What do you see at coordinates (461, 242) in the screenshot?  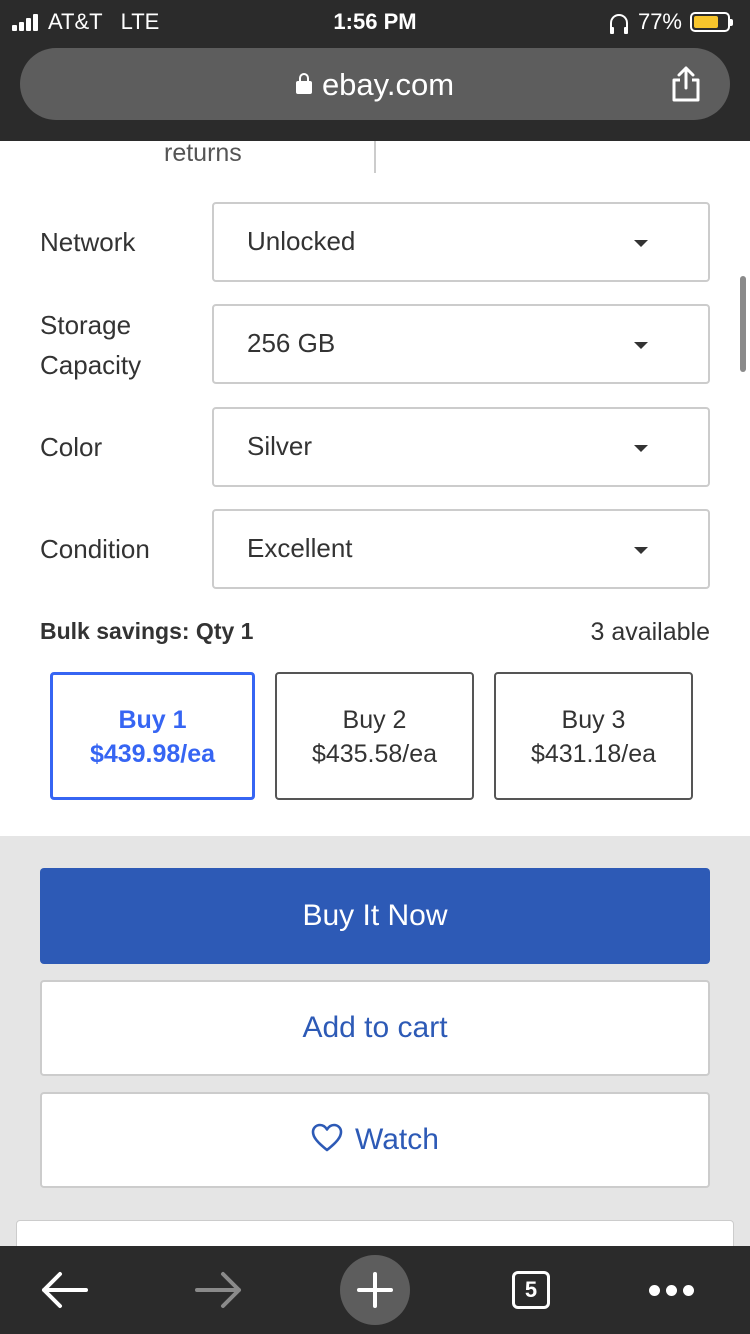 I see `network-select: Unlocked` at bounding box center [461, 242].